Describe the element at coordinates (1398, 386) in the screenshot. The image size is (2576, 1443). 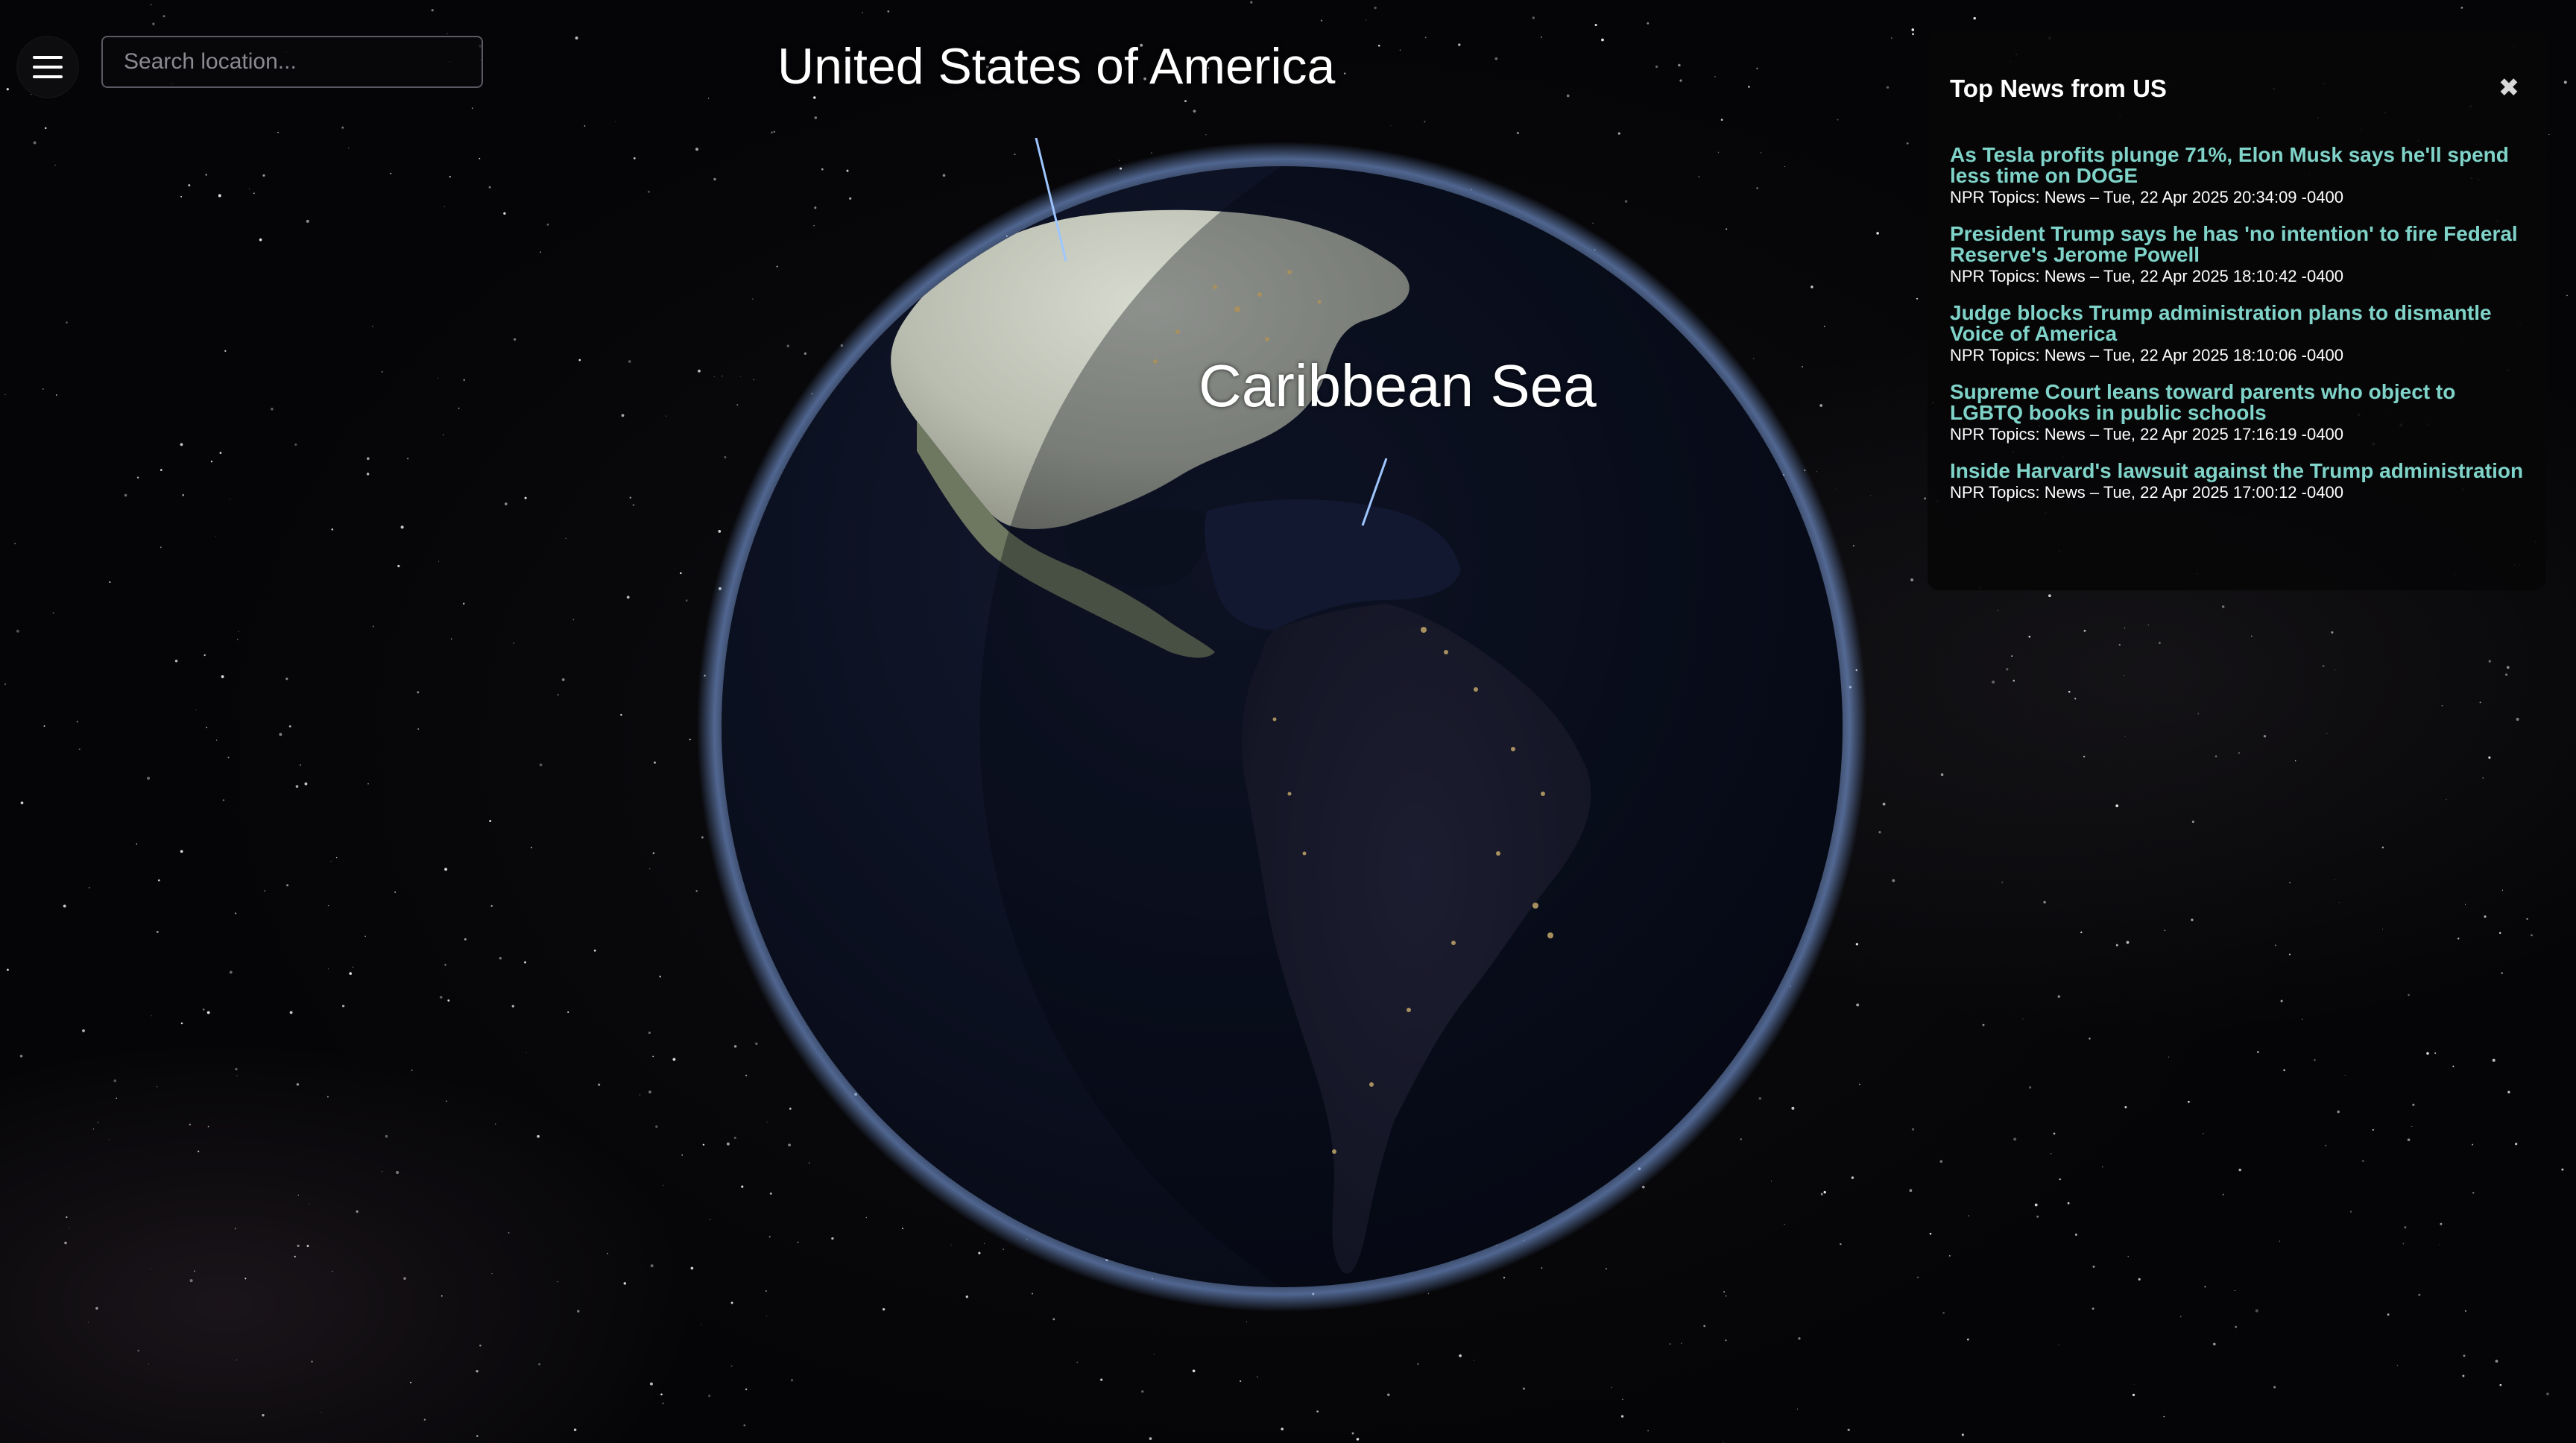
I see `label-caribbean-sea: Caribbean Sea` at that location.